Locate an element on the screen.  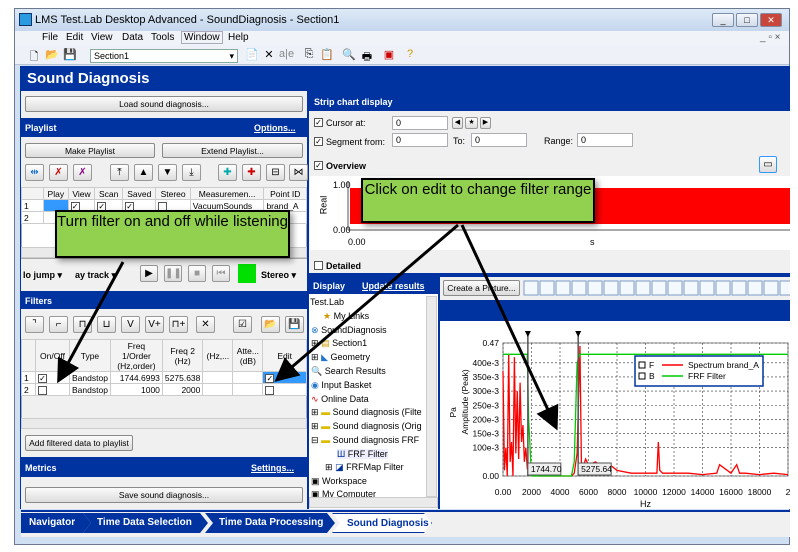
cursor-next-icon: ▶ is located at coordinates (485, 123).